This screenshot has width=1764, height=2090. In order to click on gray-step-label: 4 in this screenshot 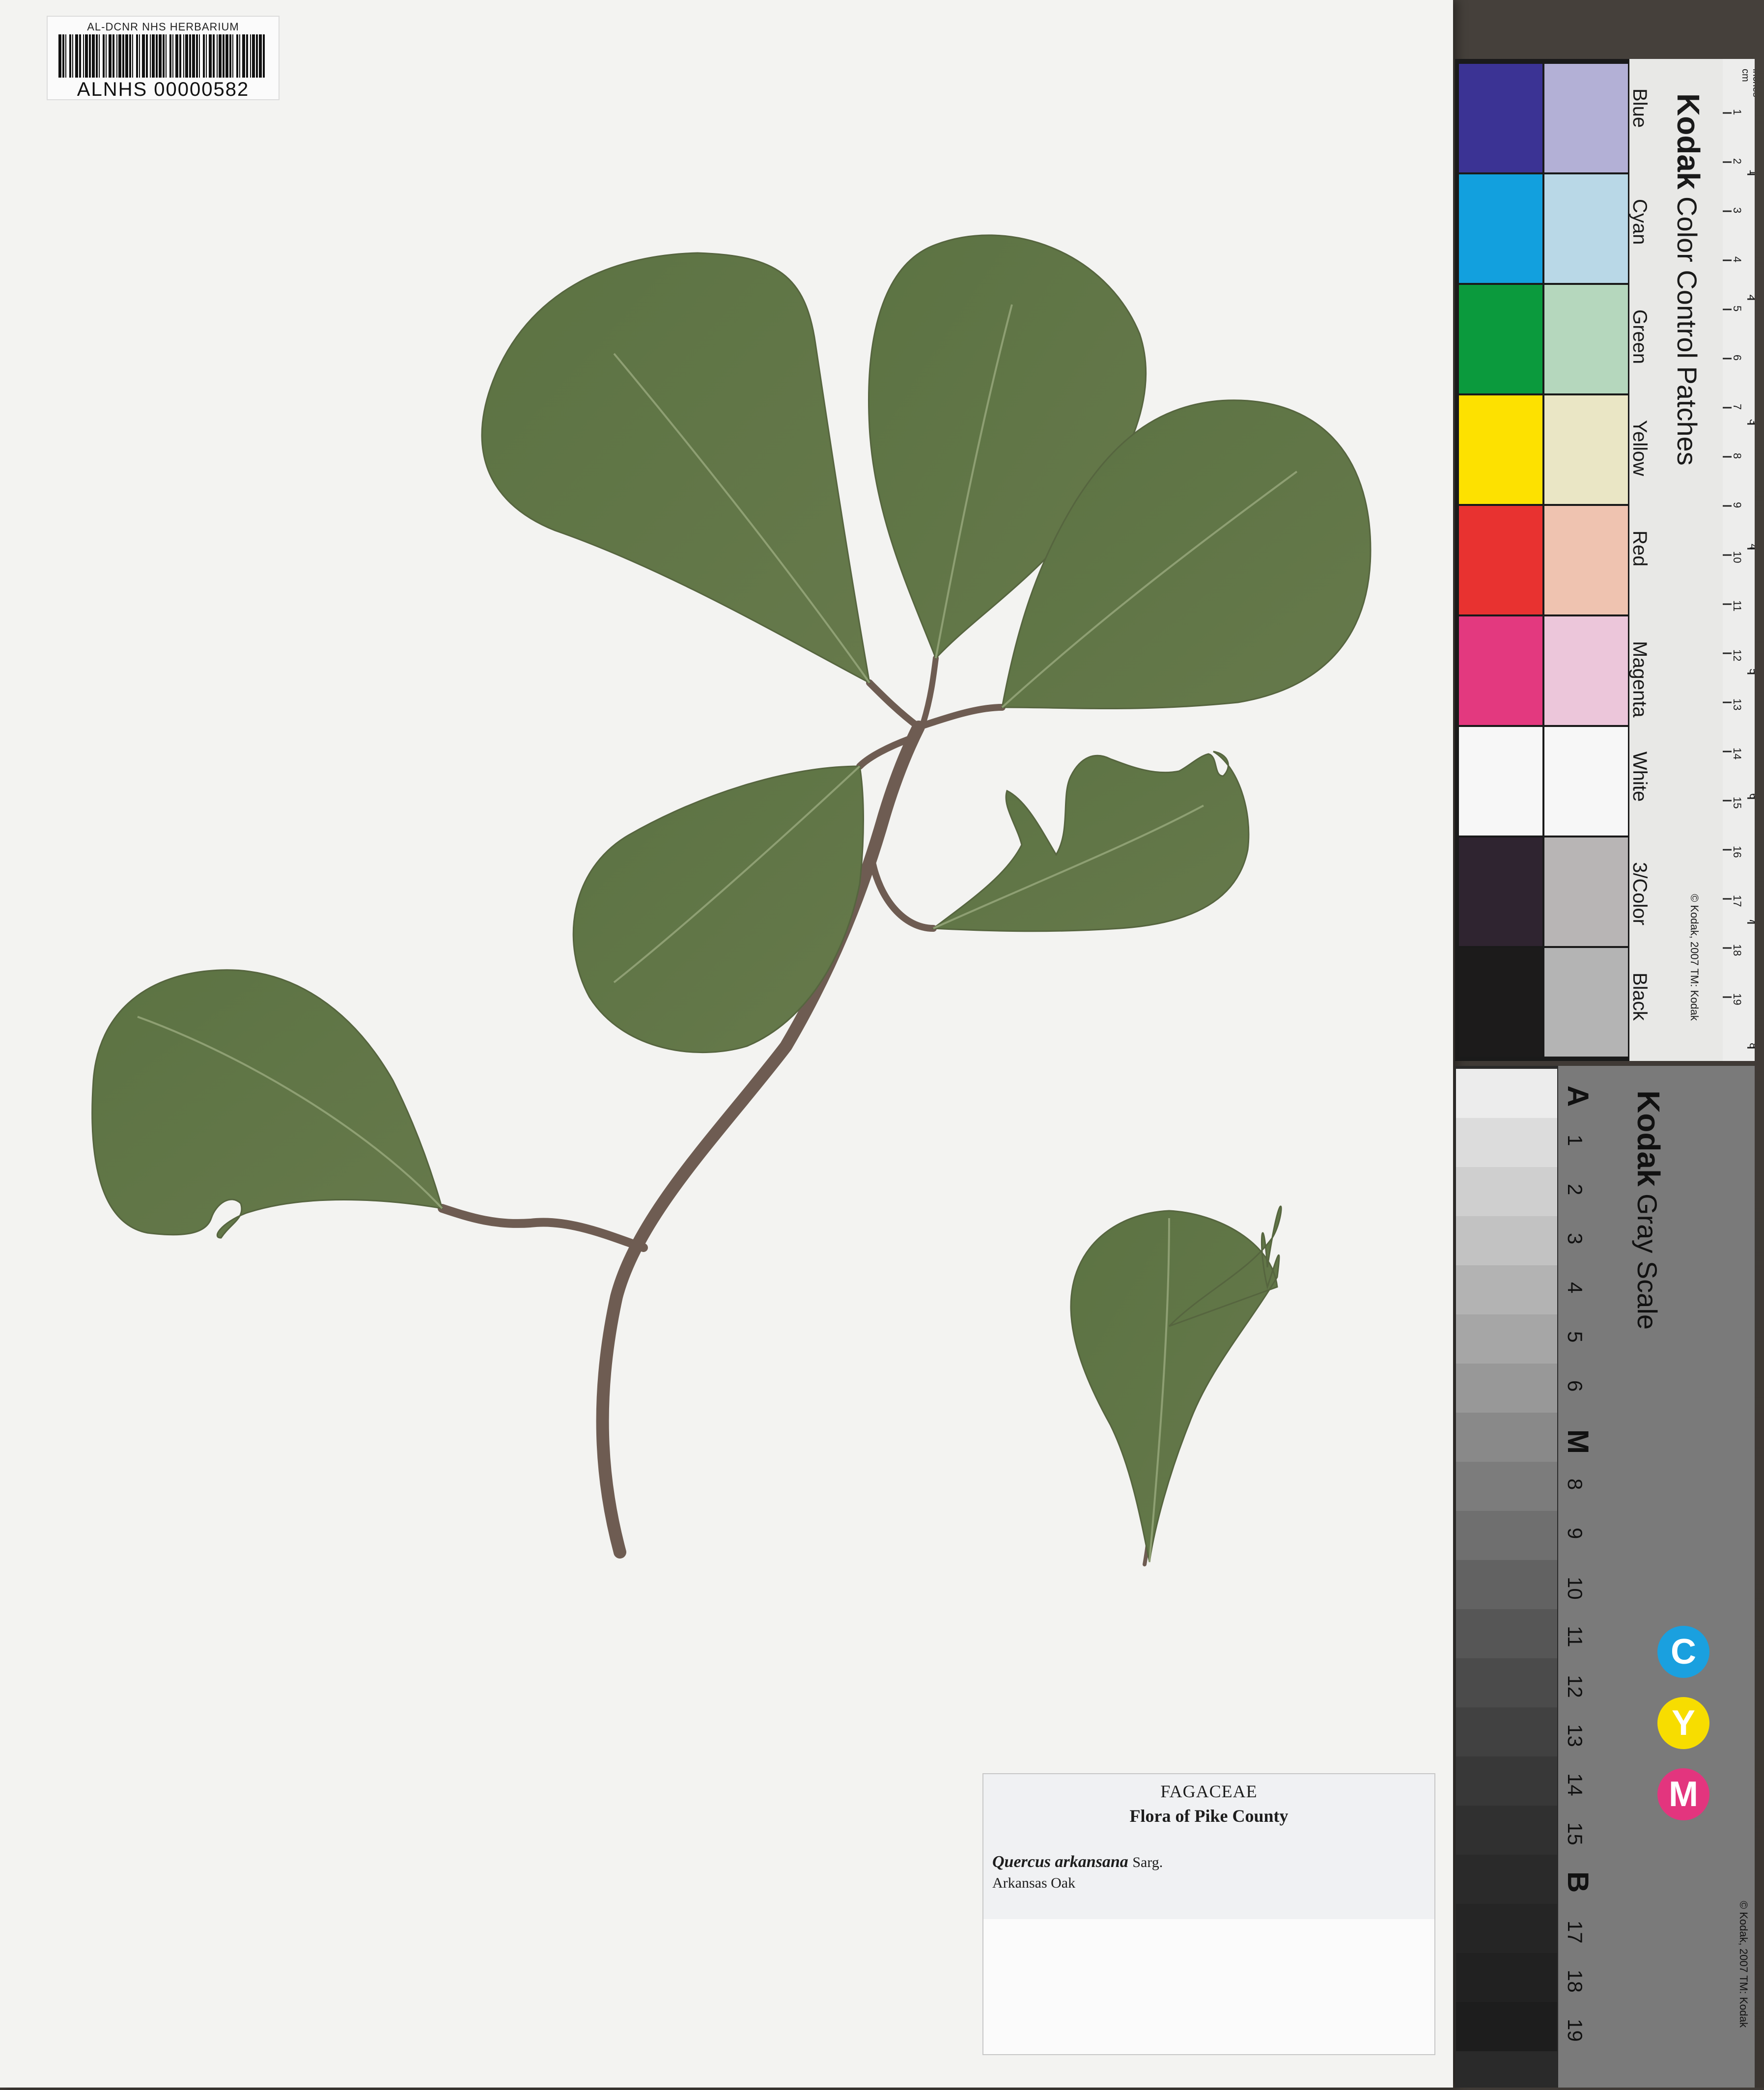, I will do `click(1575, 1288)`.